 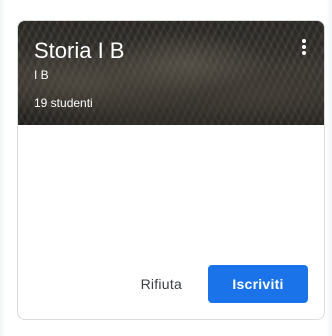 I want to click on class-title: Storia I B, so click(x=159, y=51).